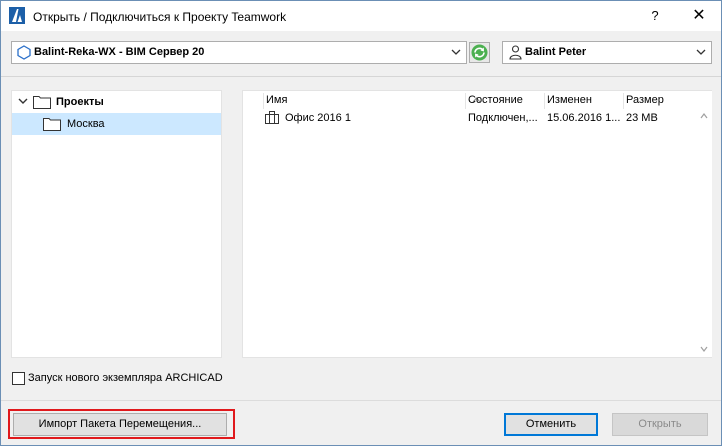 This screenshot has width=722, height=446. What do you see at coordinates (361, 76) in the screenshot?
I see `divider` at bounding box center [361, 76].